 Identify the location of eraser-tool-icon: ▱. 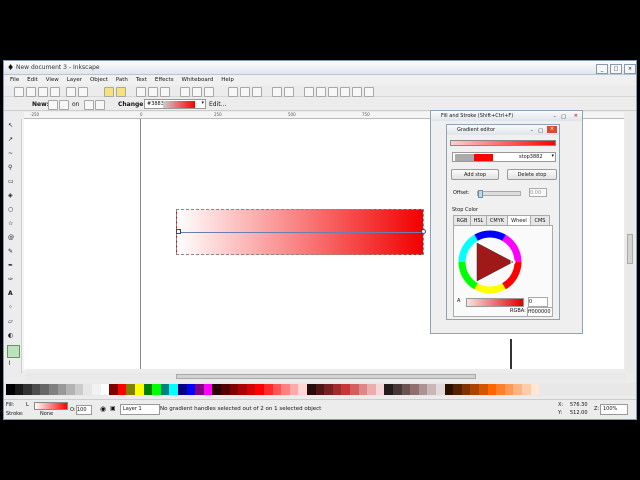
(13, 323).